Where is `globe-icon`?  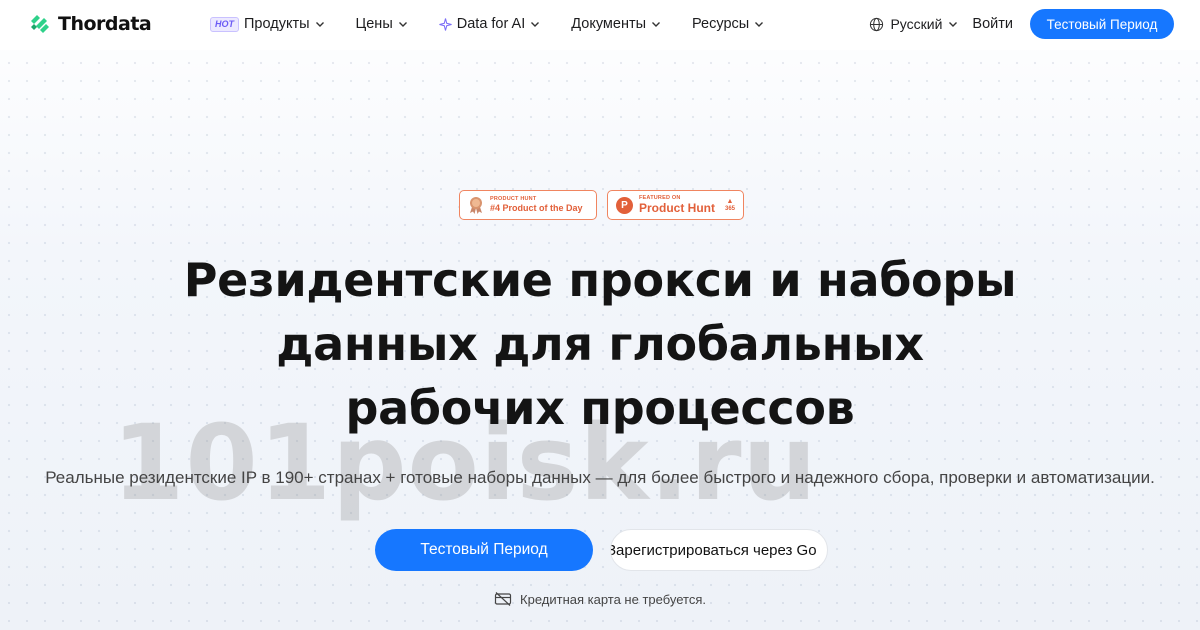 globe-icon is located at coordinates (877, 24).